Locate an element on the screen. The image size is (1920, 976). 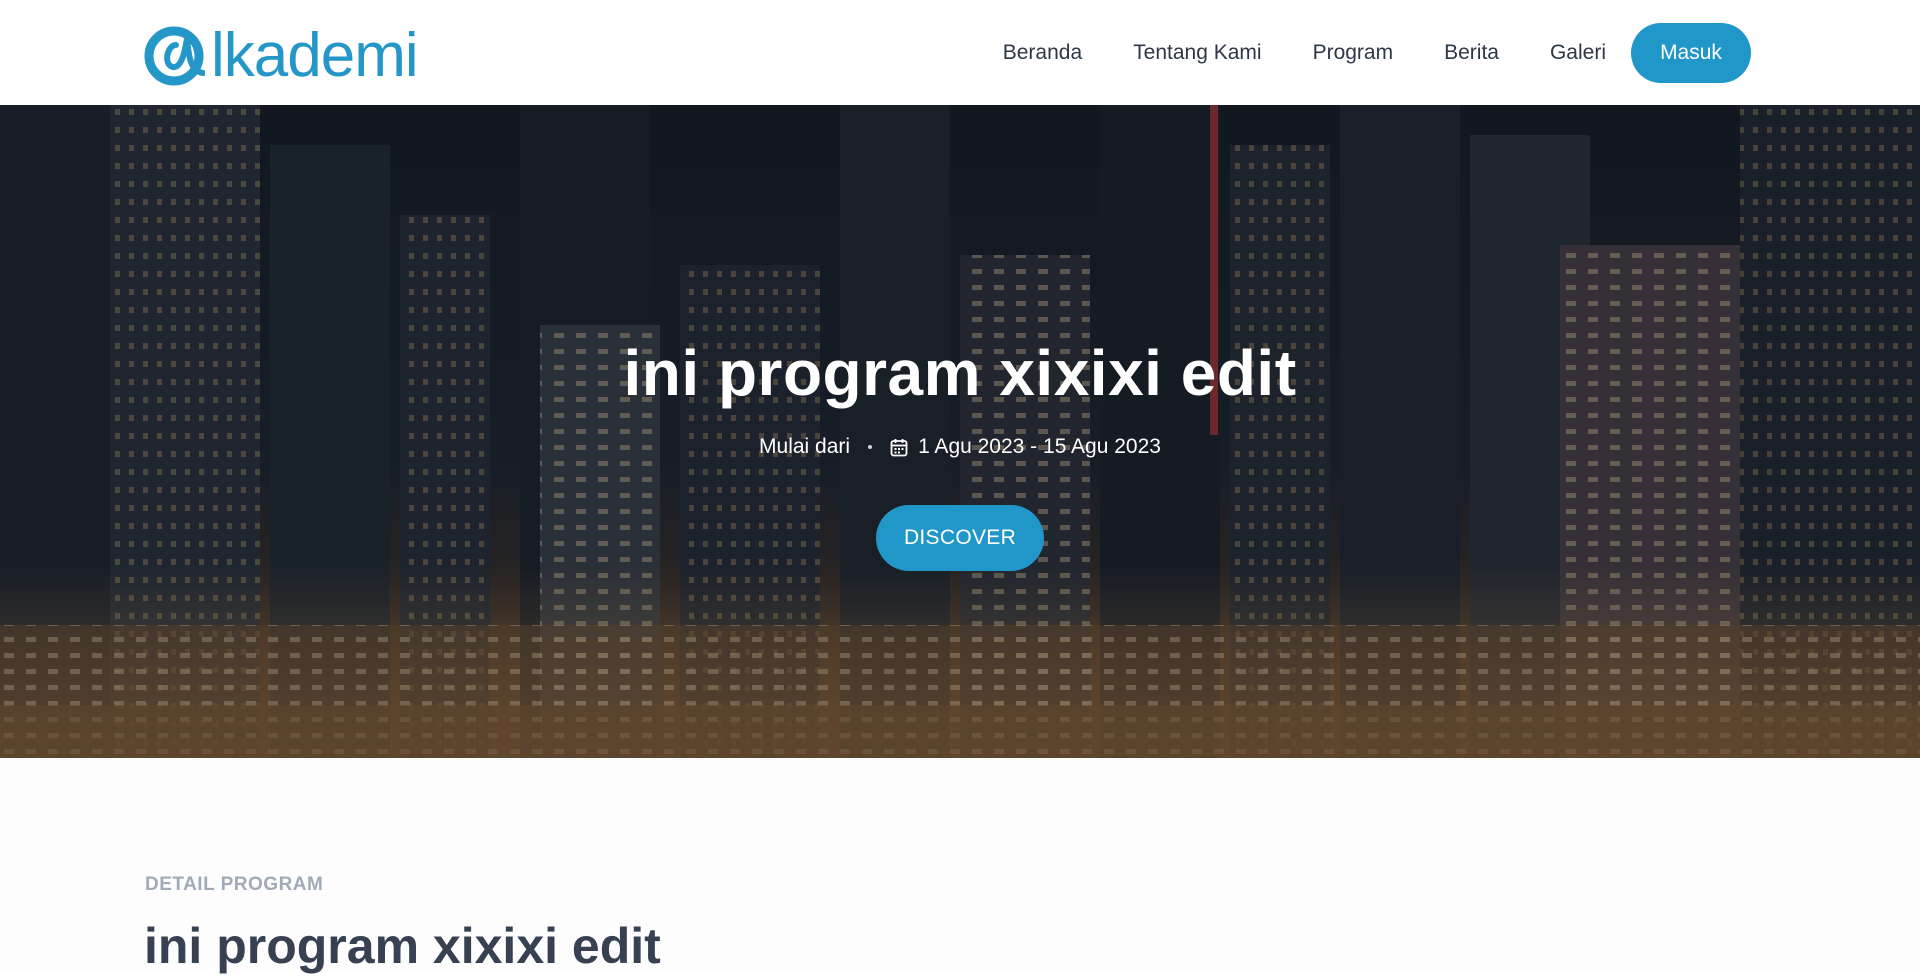
nav-item-program: Program is located at coordinates (1353, 53).